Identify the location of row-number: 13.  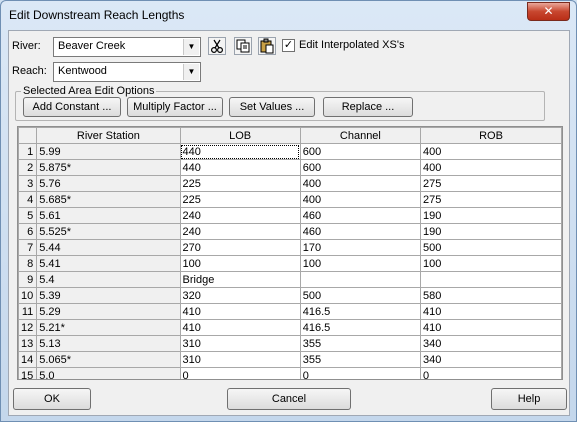
(28, 343).